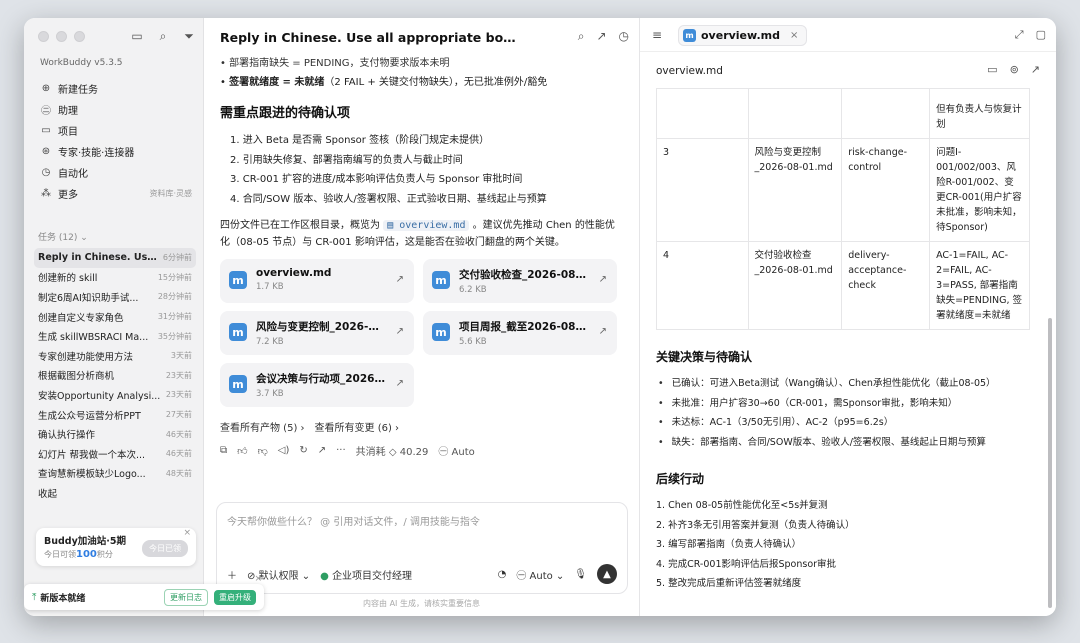  What do you see at coordinates (317, 281) in the screenshot?
I see `file-card: m overview.md 1.7 KB ↗` at bounding box center [317, 281].